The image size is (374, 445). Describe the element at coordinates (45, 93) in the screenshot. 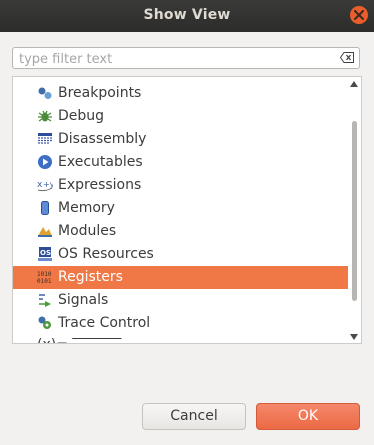

I see `breakpoints-icon` at that location.